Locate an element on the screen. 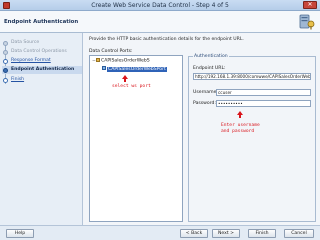 Image resolution: width=320 pixels, height=240 pixels. step-label: Endpoint Authentication is located at coordinates (43, 69).